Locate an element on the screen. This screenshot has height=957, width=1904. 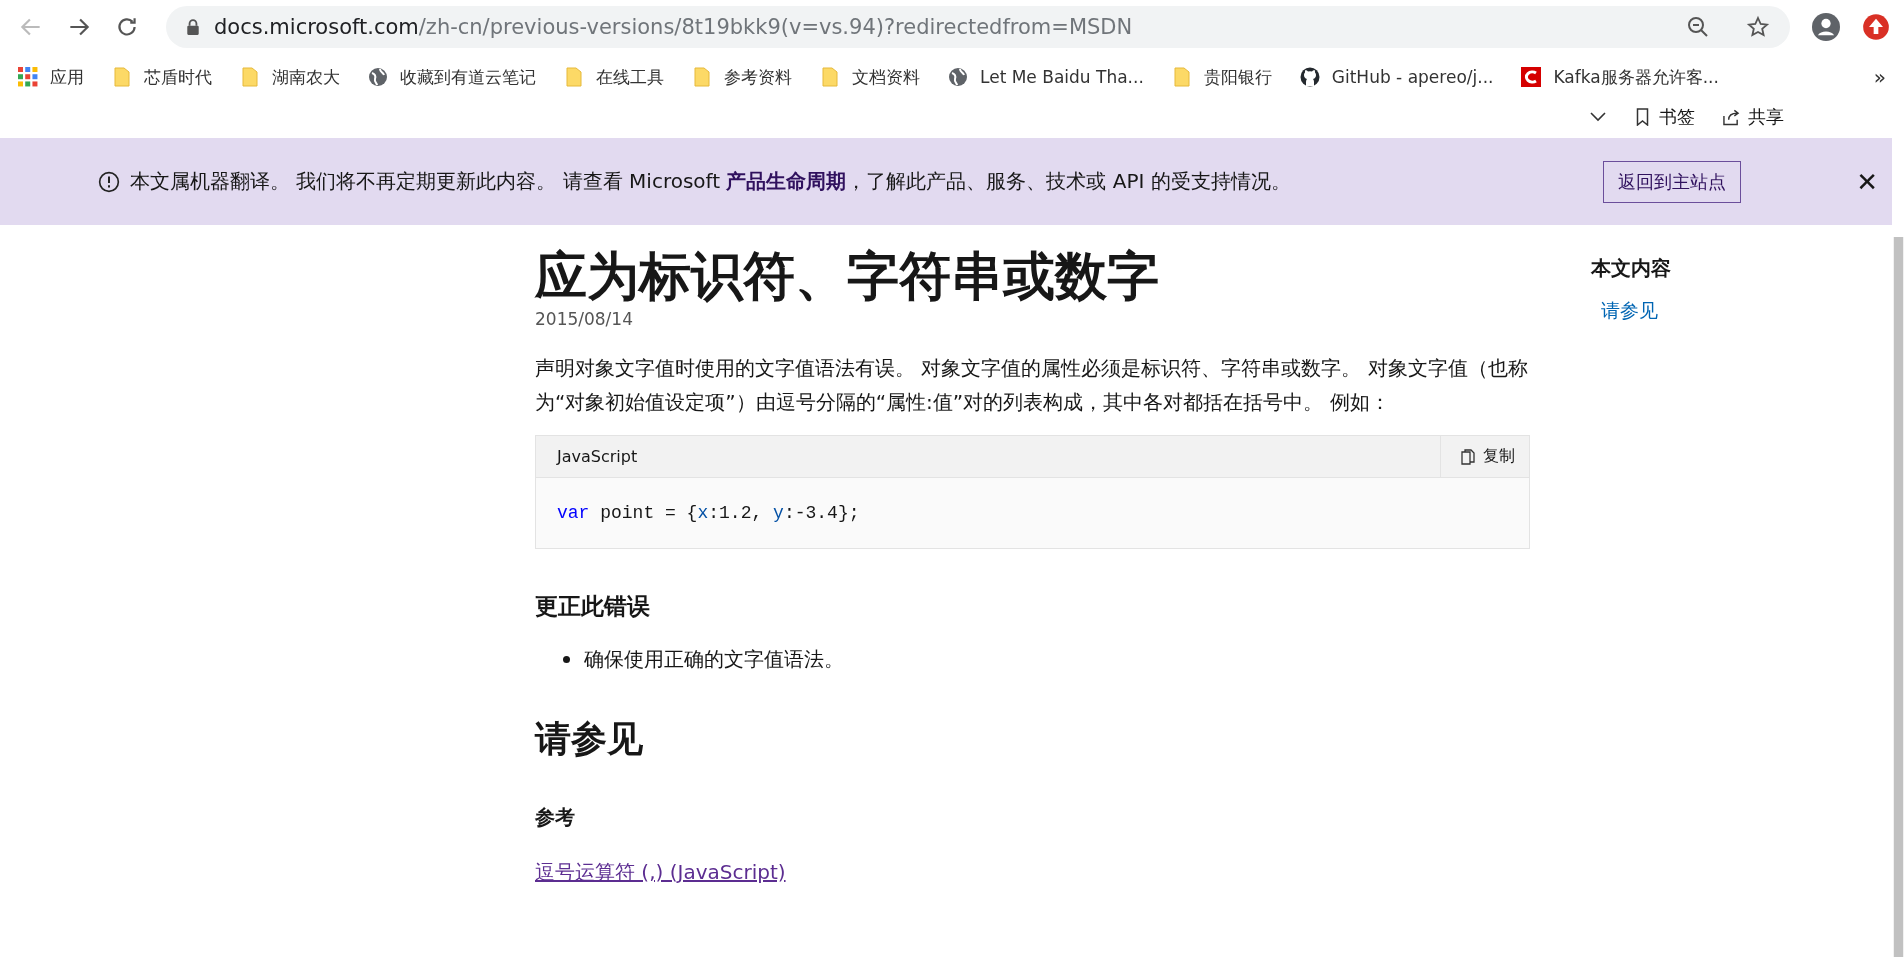
bookmark-item: 湖南农大 is located at coordinates (290, 77).